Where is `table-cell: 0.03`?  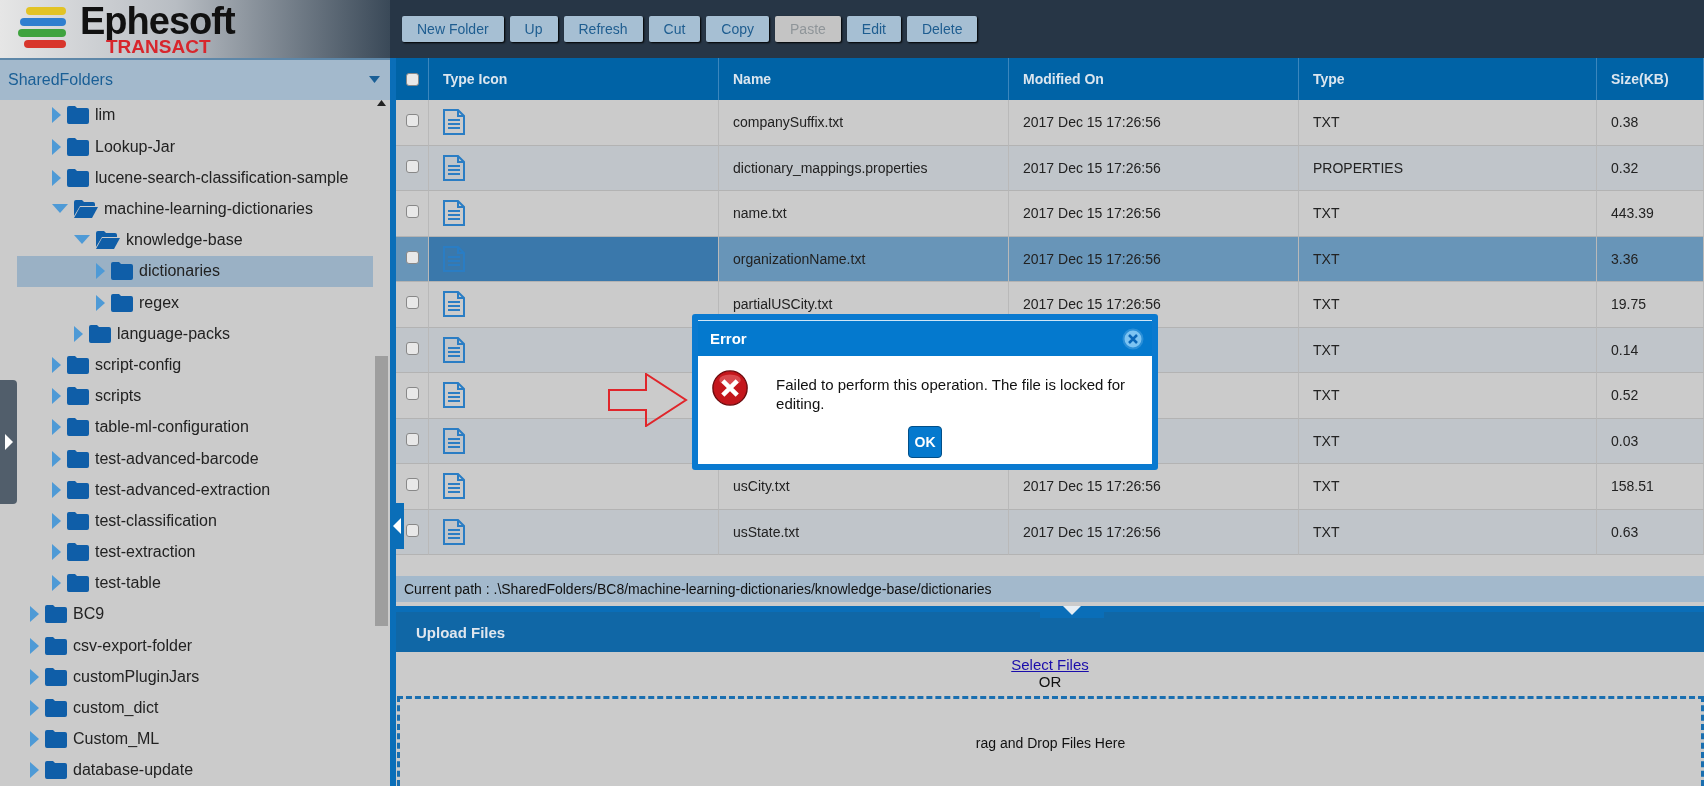 table-cell: 0.03 is located at coordinates (1650, 441).